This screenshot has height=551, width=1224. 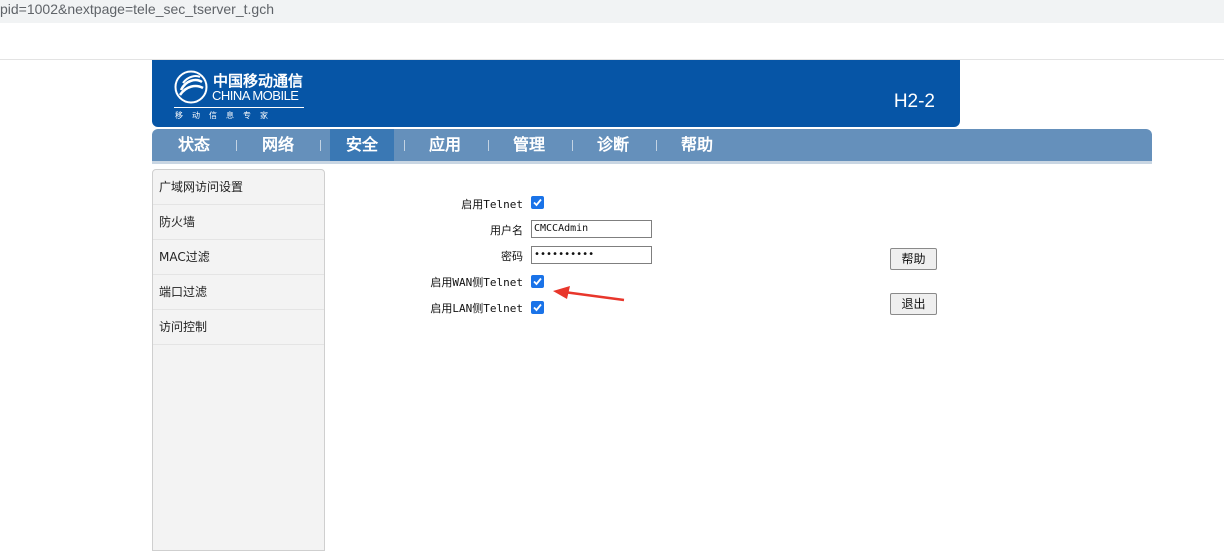 I want to click on wan-telnet-label: 启用WAN侧Telnet, so click(x=476, y=282).